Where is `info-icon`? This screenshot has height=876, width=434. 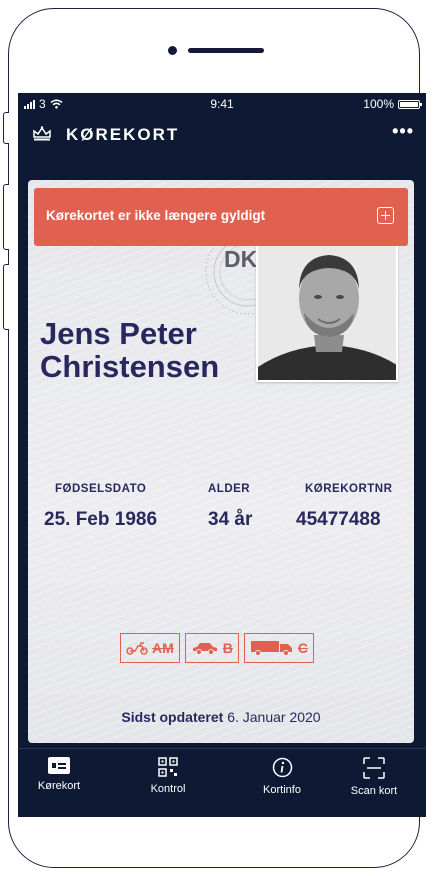 info-icon is located at coordinates (282, 767).